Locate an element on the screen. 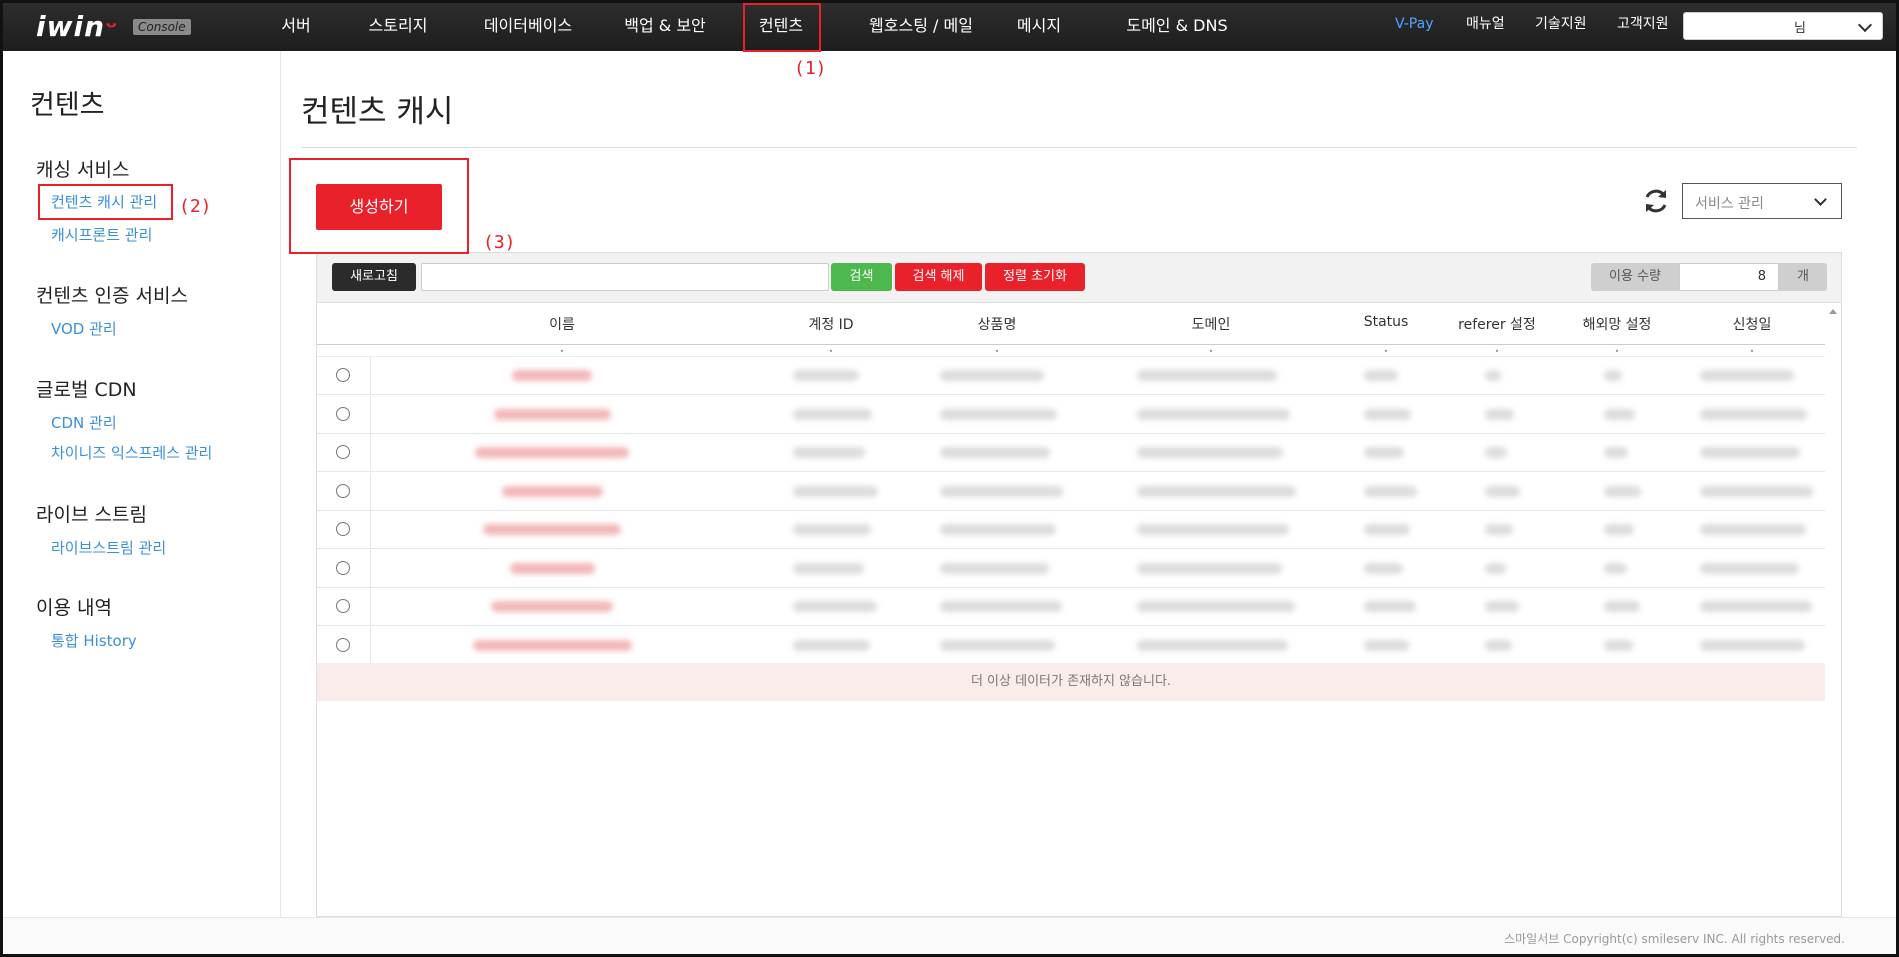 Image resolution: width=1899 pixels, height=957 pixels. logo-smile-icon: ᵕ is located at coordinates (112, 28).